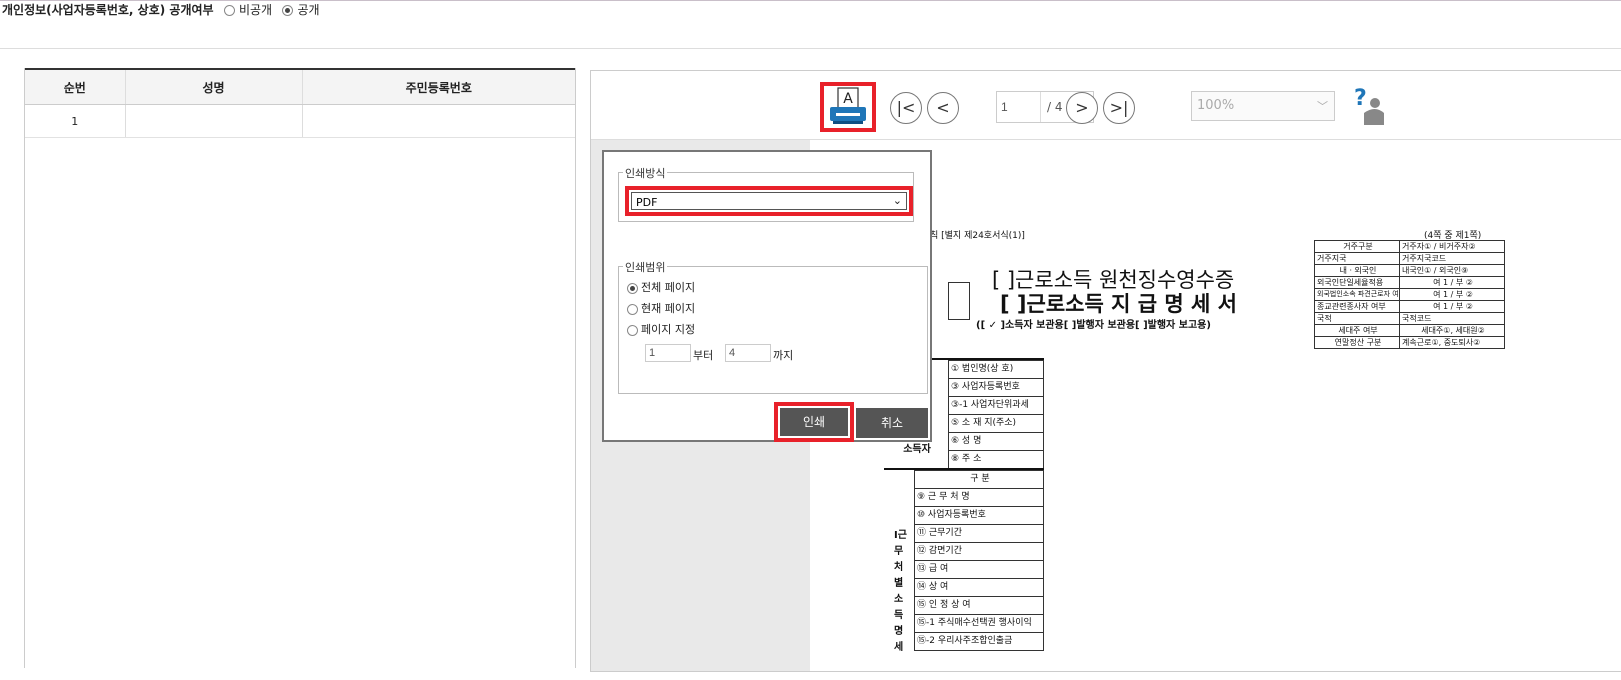 The height and width of the screenshot is (680, 1621). What do you see at coordinates (897, 200) in the screenshot?
I see `chevron-down-icon: ⌄` at bounding box center [897, 200].